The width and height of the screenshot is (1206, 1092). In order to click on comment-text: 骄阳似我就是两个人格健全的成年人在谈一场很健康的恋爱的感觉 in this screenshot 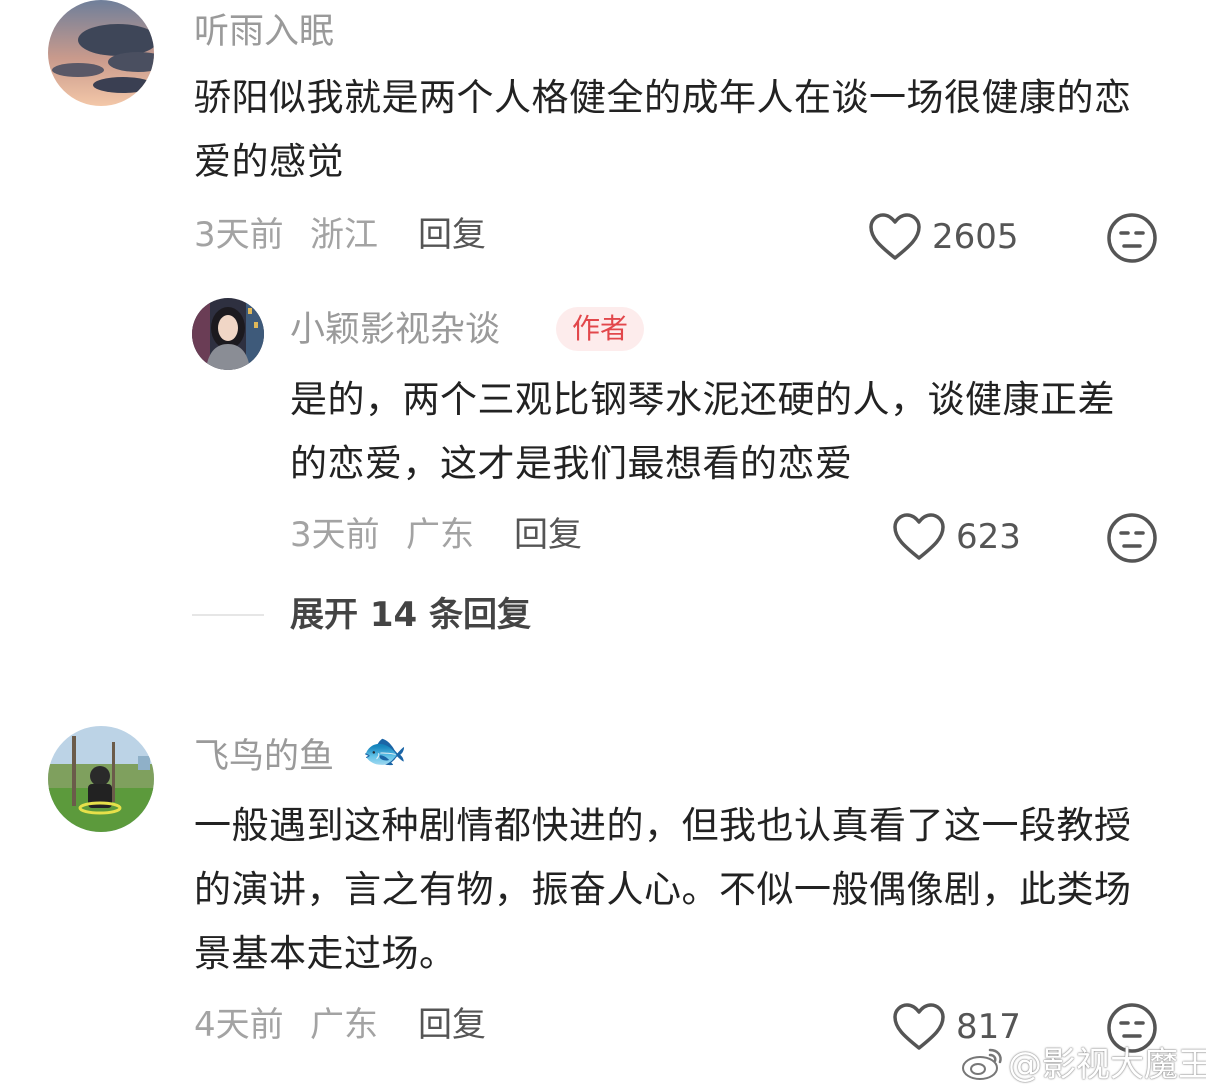, I will do `click(663, 129)`.